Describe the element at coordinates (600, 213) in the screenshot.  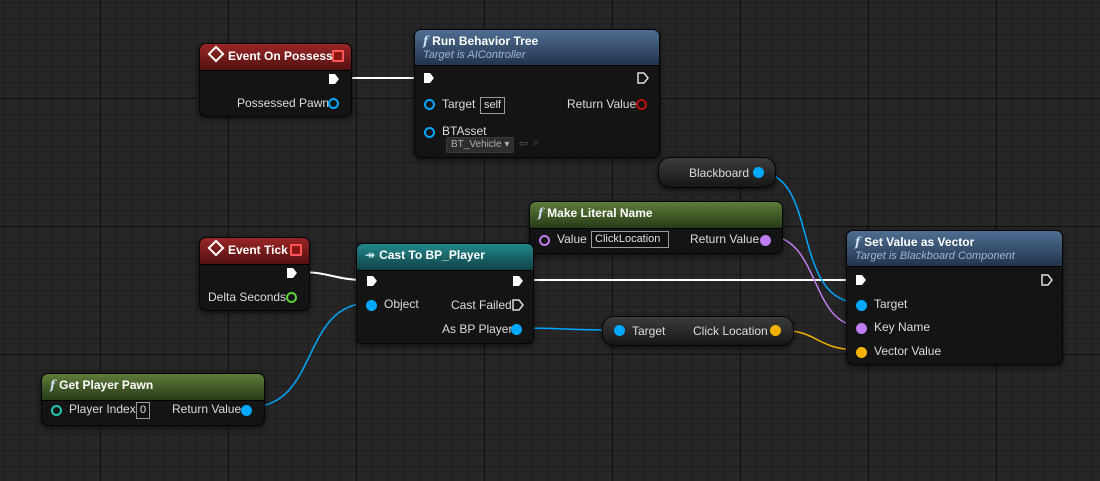
I see `node-title: Make Literal Name` at that location.